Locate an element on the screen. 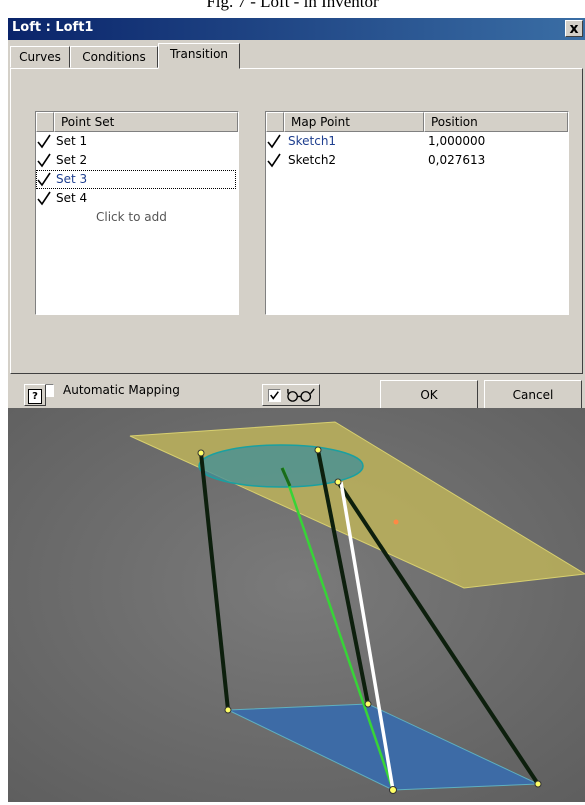 Image resolution: width=585 pixels, height=805 pixels. glasses-icon is located at coordinates (301, 395).